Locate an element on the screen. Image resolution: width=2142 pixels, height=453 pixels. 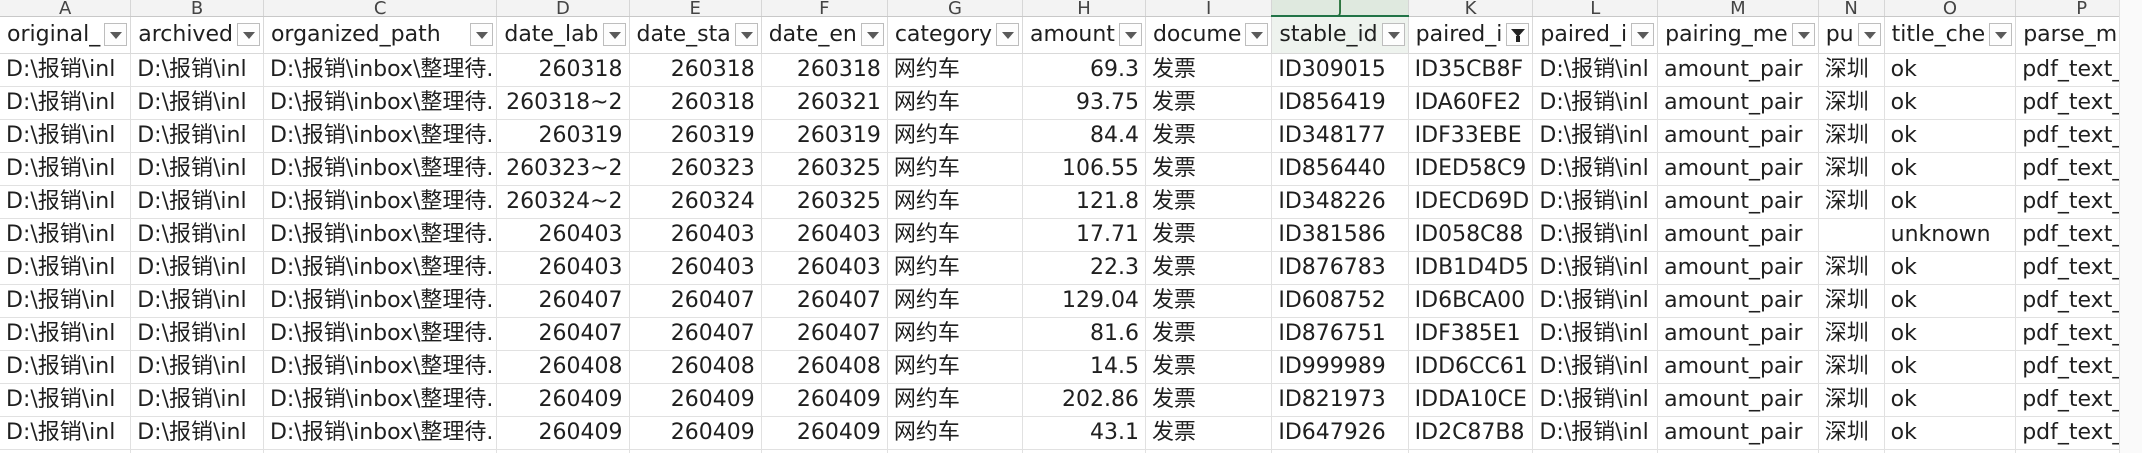
column-header-n: N is located at coordinates (1851, 8).